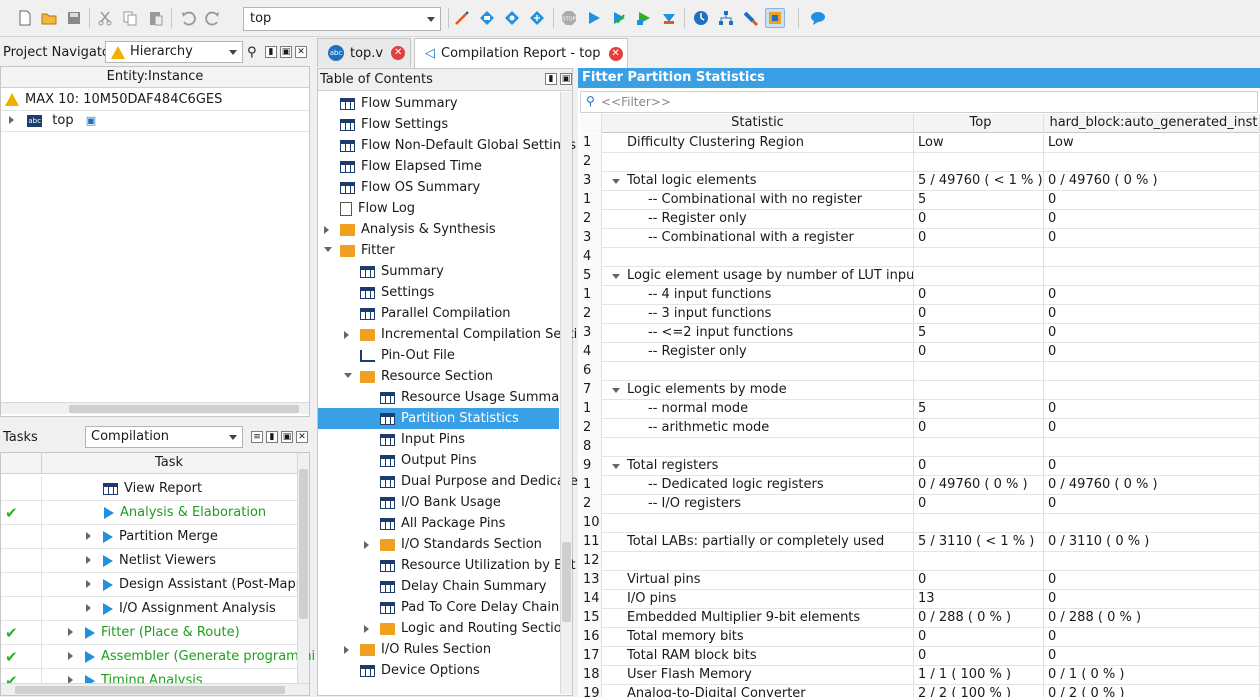  Describe the element at coordinates (110, 488) in the screenshot. I see `report-table-icon` at that location.